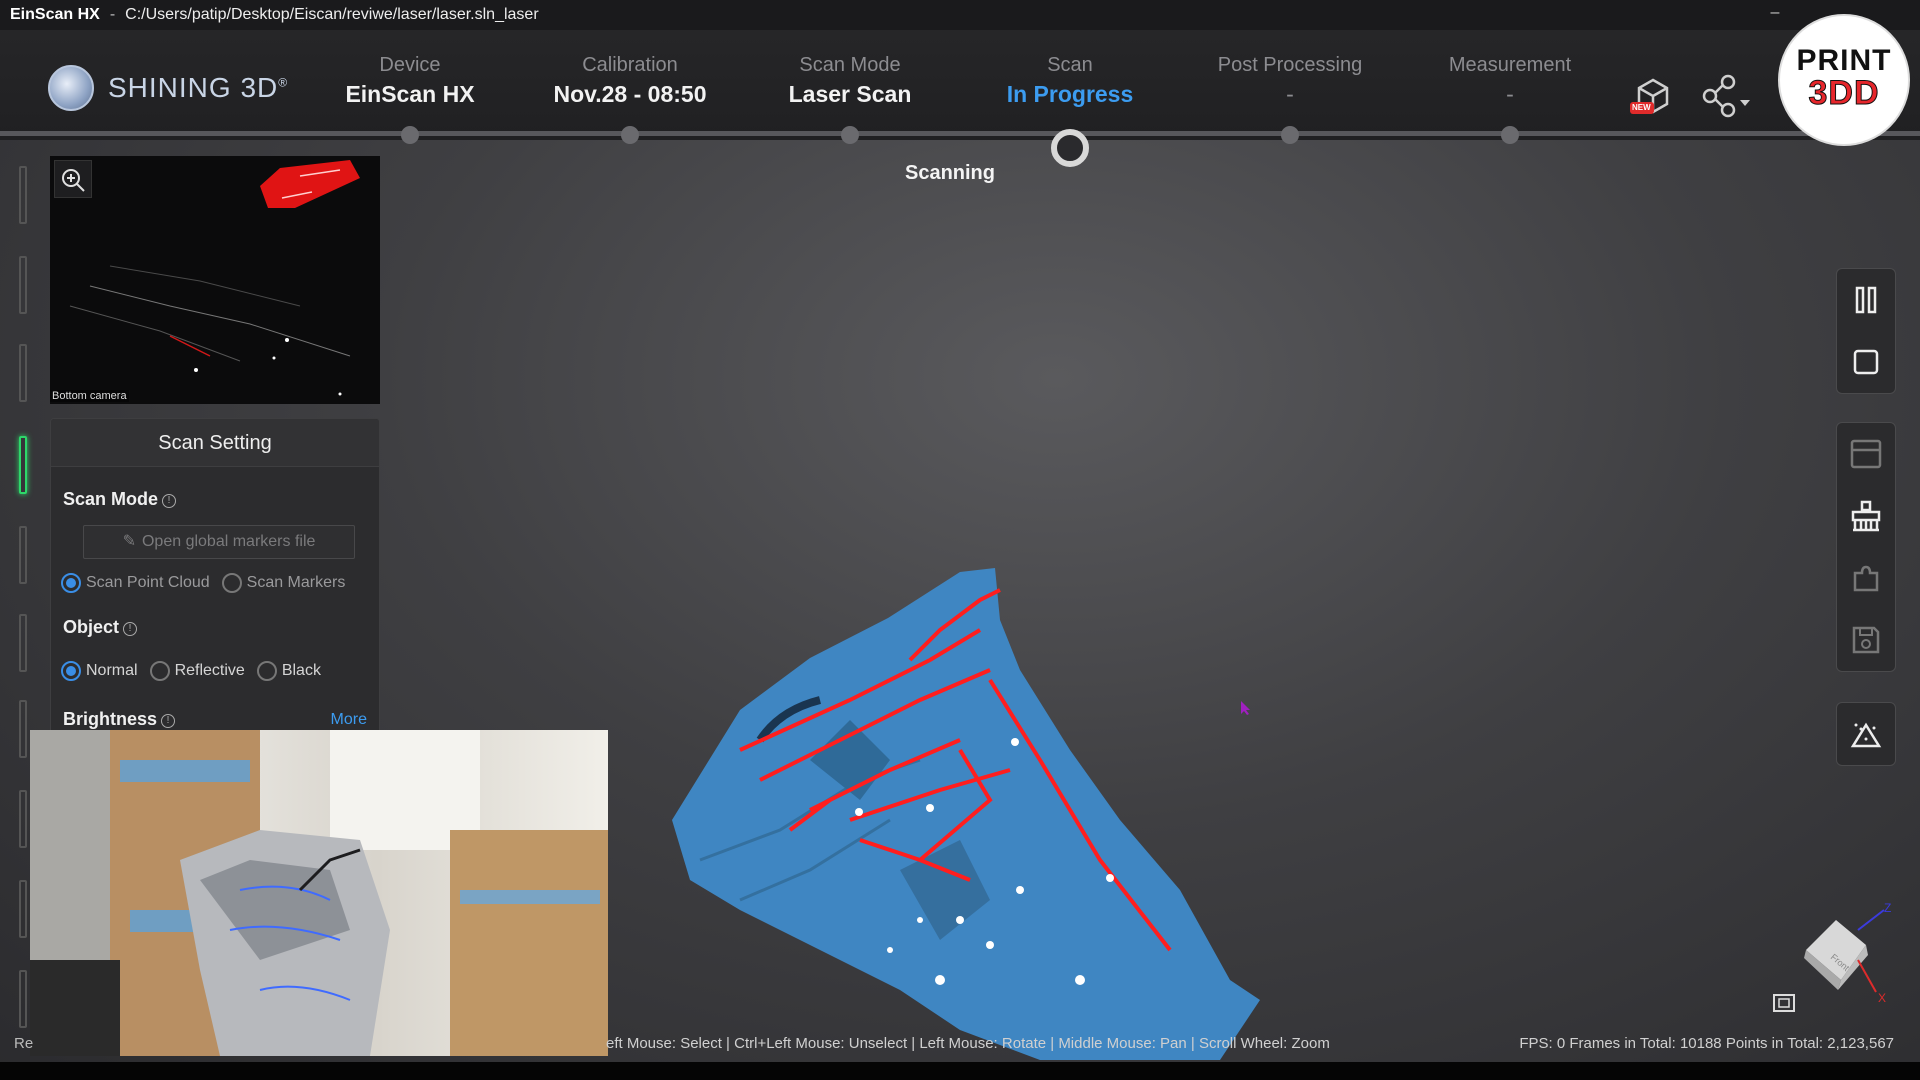 The image size is (1920, 1080). I want to click on clean-brush-button, so click(1866, 516).